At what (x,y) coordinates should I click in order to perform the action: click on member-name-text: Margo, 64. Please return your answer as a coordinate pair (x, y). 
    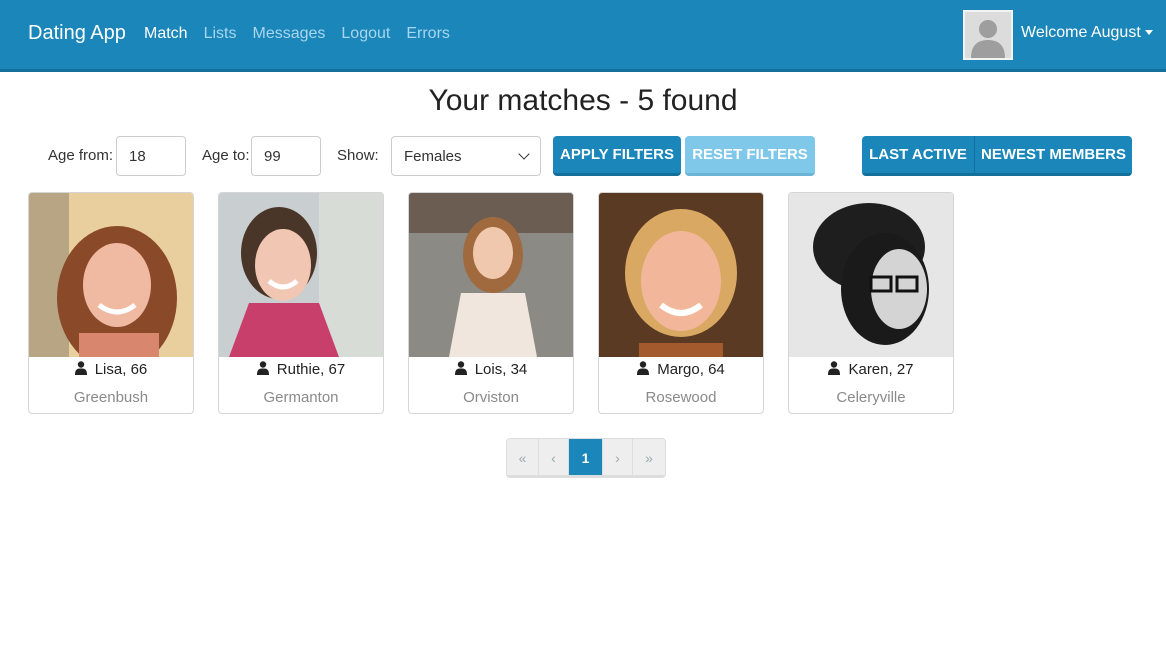
    Looking at the image, I should click on (691, 369).